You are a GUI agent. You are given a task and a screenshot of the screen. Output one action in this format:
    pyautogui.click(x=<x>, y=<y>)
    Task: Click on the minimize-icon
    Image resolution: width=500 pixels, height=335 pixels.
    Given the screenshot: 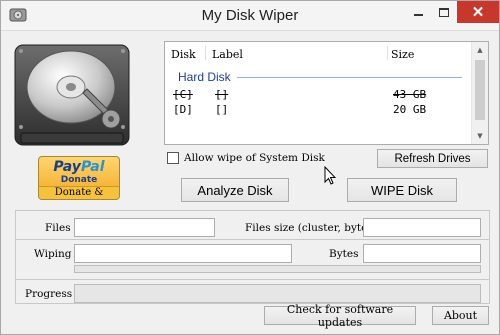 What is the action you would take?
    pyautogui.click(x=418, y=15)
    